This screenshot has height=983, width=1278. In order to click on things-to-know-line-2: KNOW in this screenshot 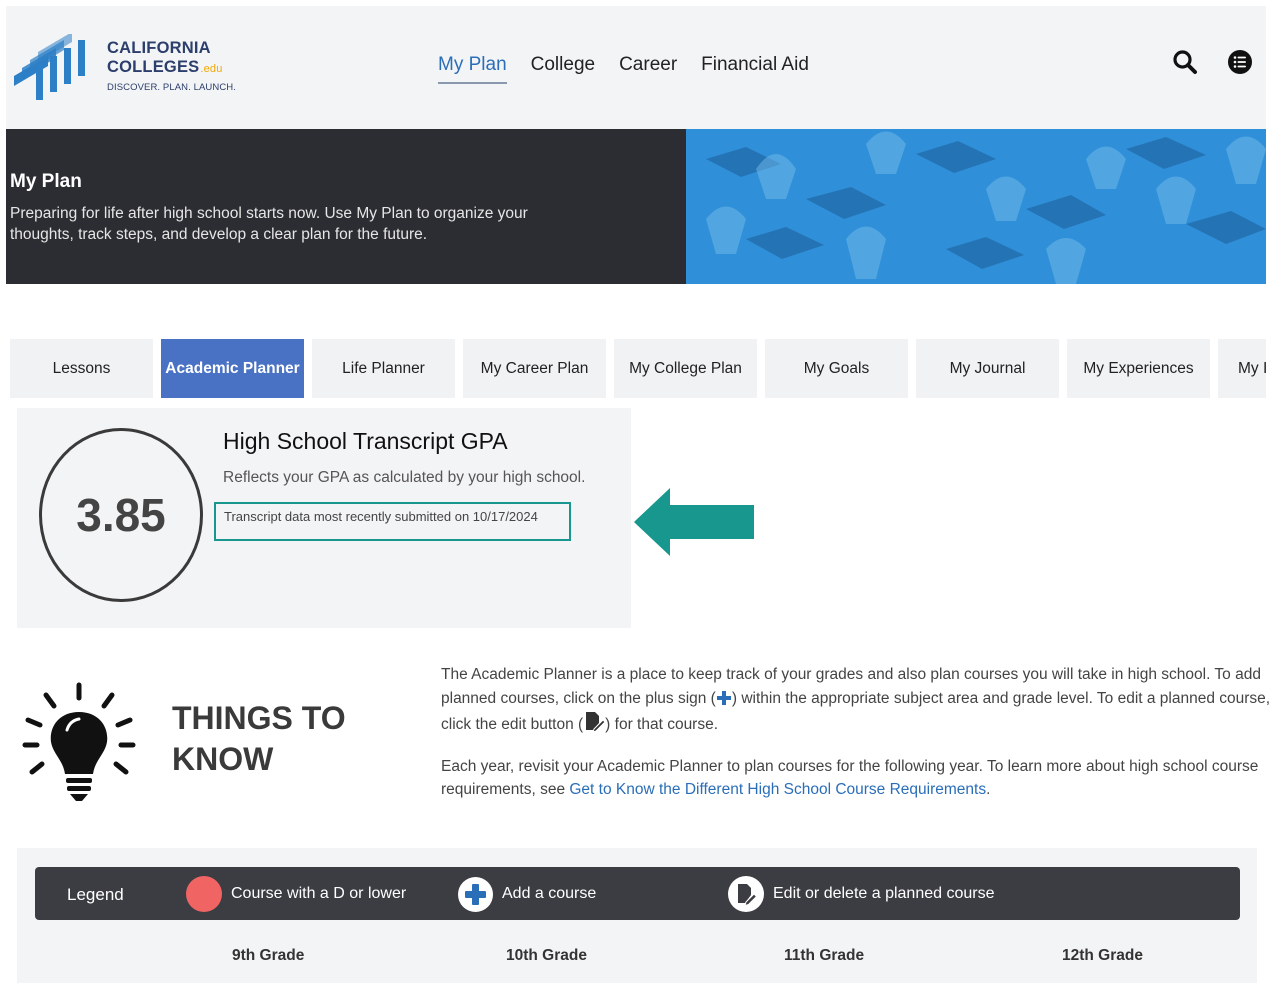, I will do `click(223, 759)`.